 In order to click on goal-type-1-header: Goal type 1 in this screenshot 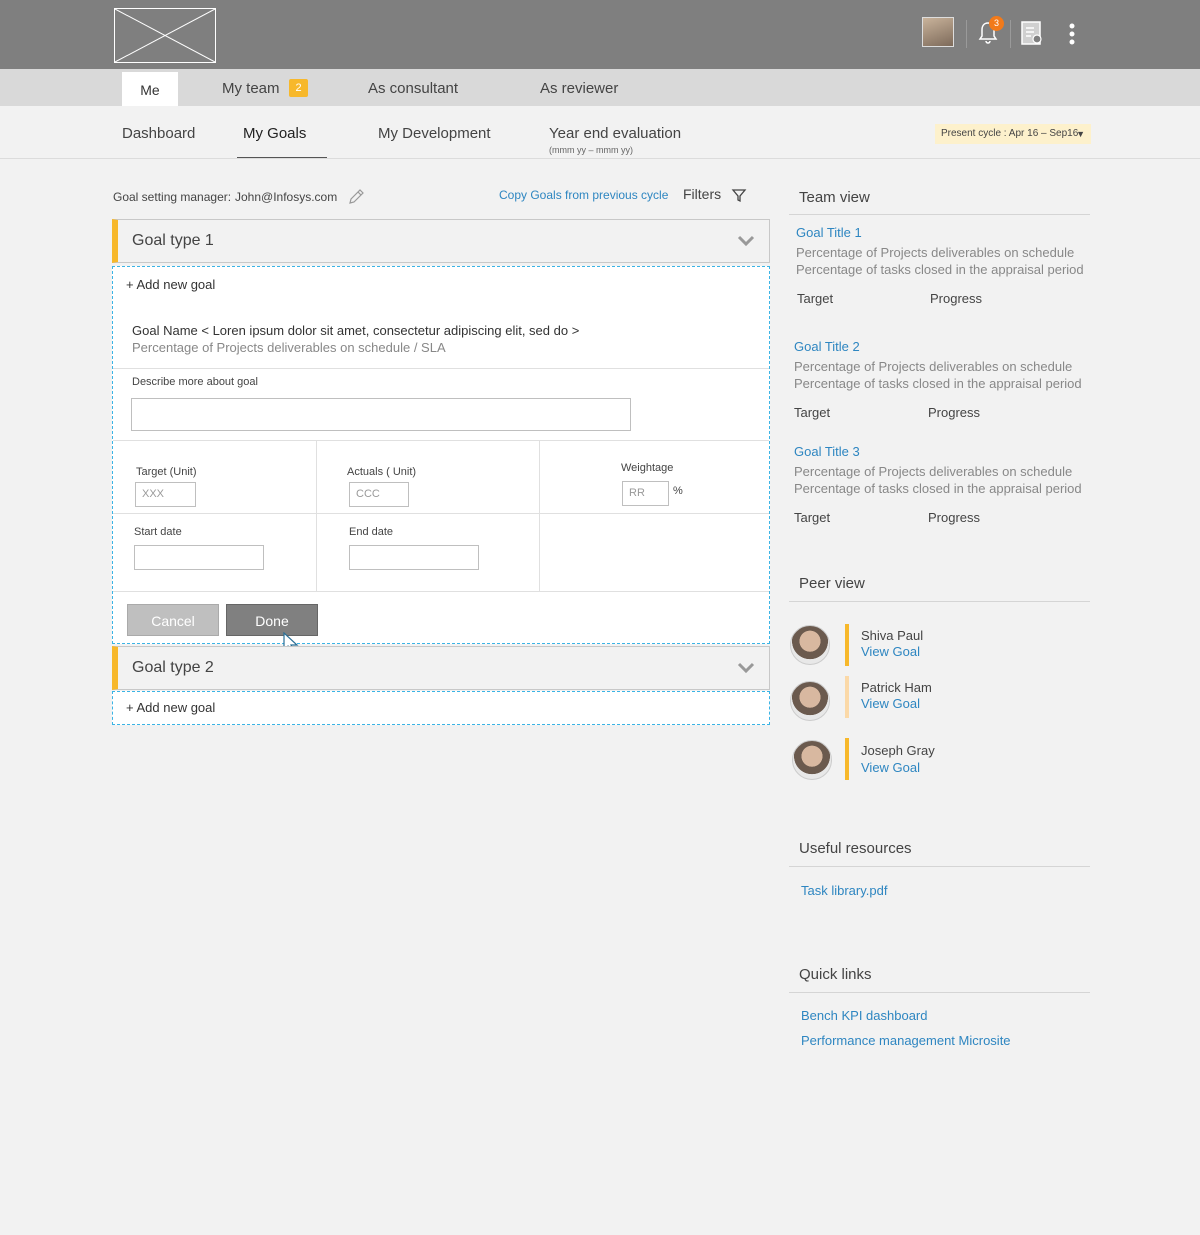, I will do `click(441, 241)`.